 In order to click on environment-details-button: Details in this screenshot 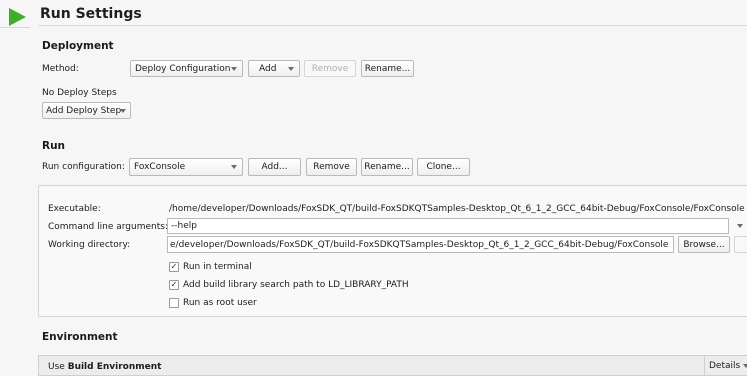, I will do `click(725, 366)`.